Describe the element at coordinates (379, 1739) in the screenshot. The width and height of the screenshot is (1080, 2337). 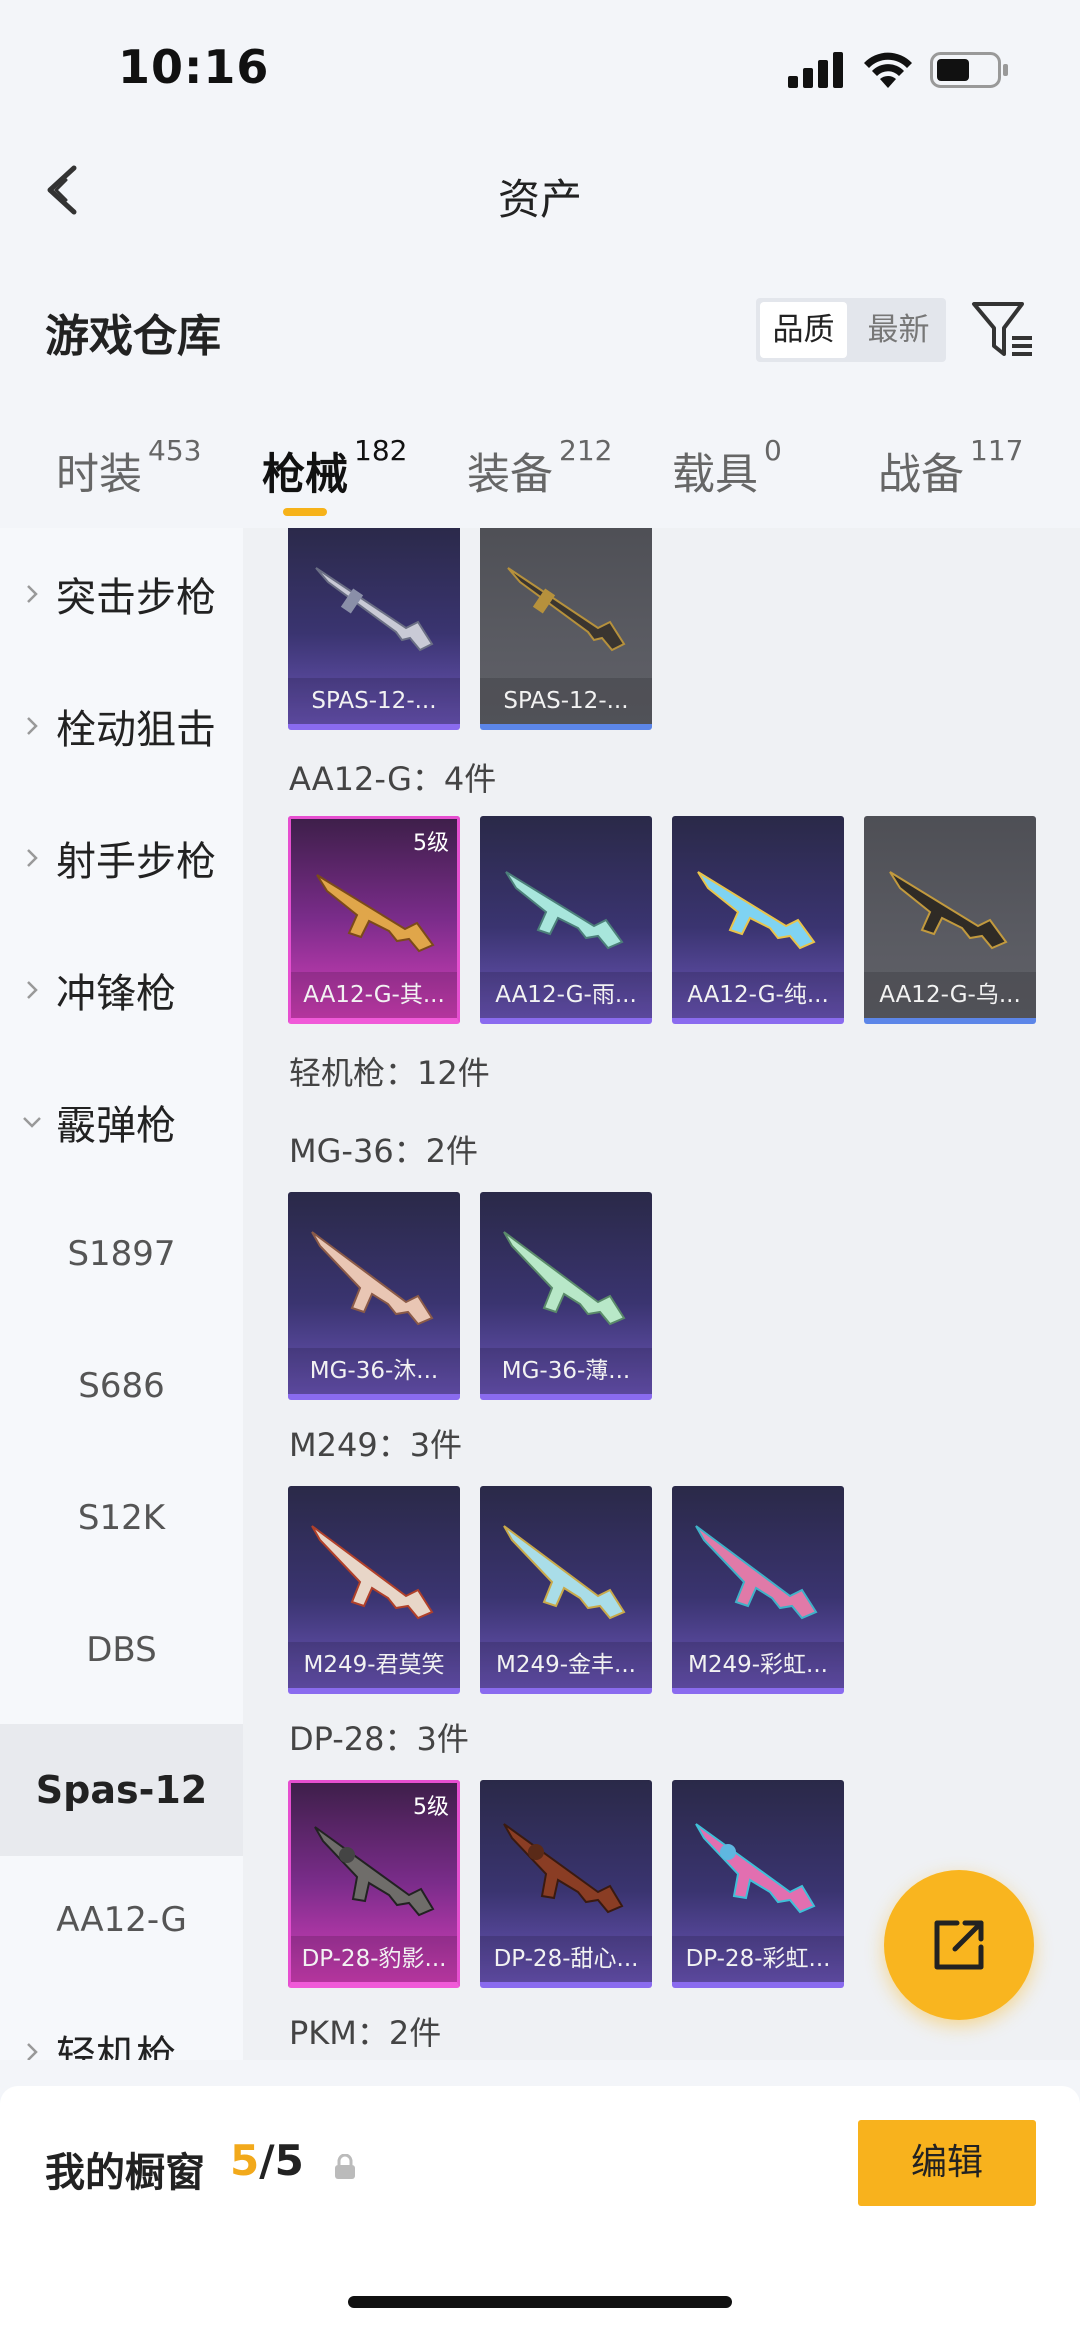
I see `group-header-dp-28: DP-28：3件` at that location.